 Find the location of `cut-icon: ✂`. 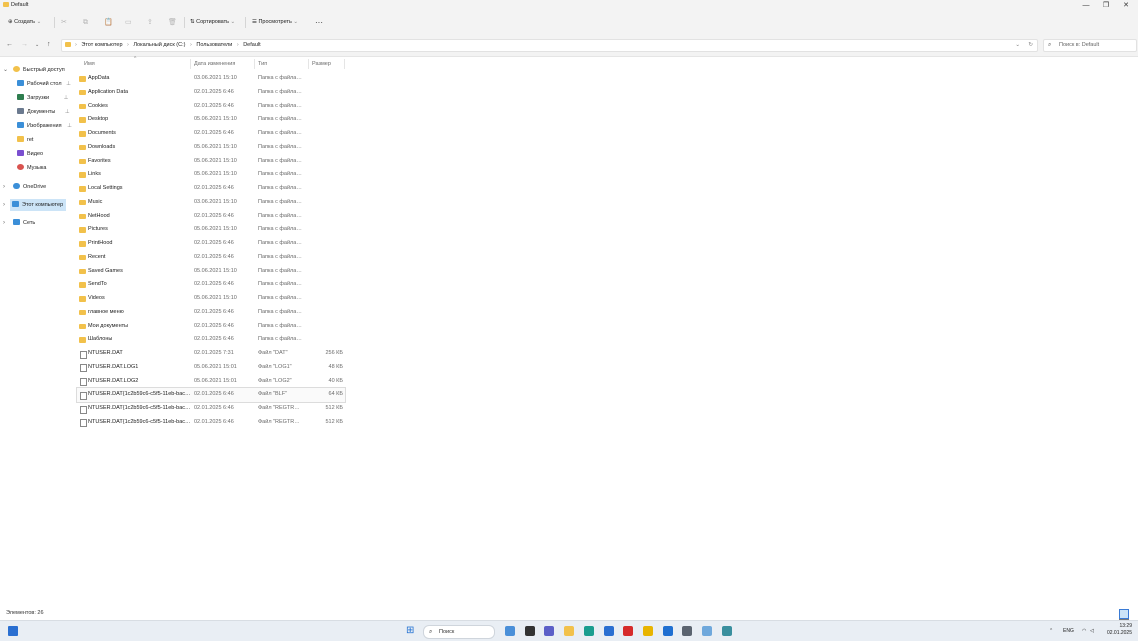

cut-icon: ✂ is located at coordinates (64, 22).